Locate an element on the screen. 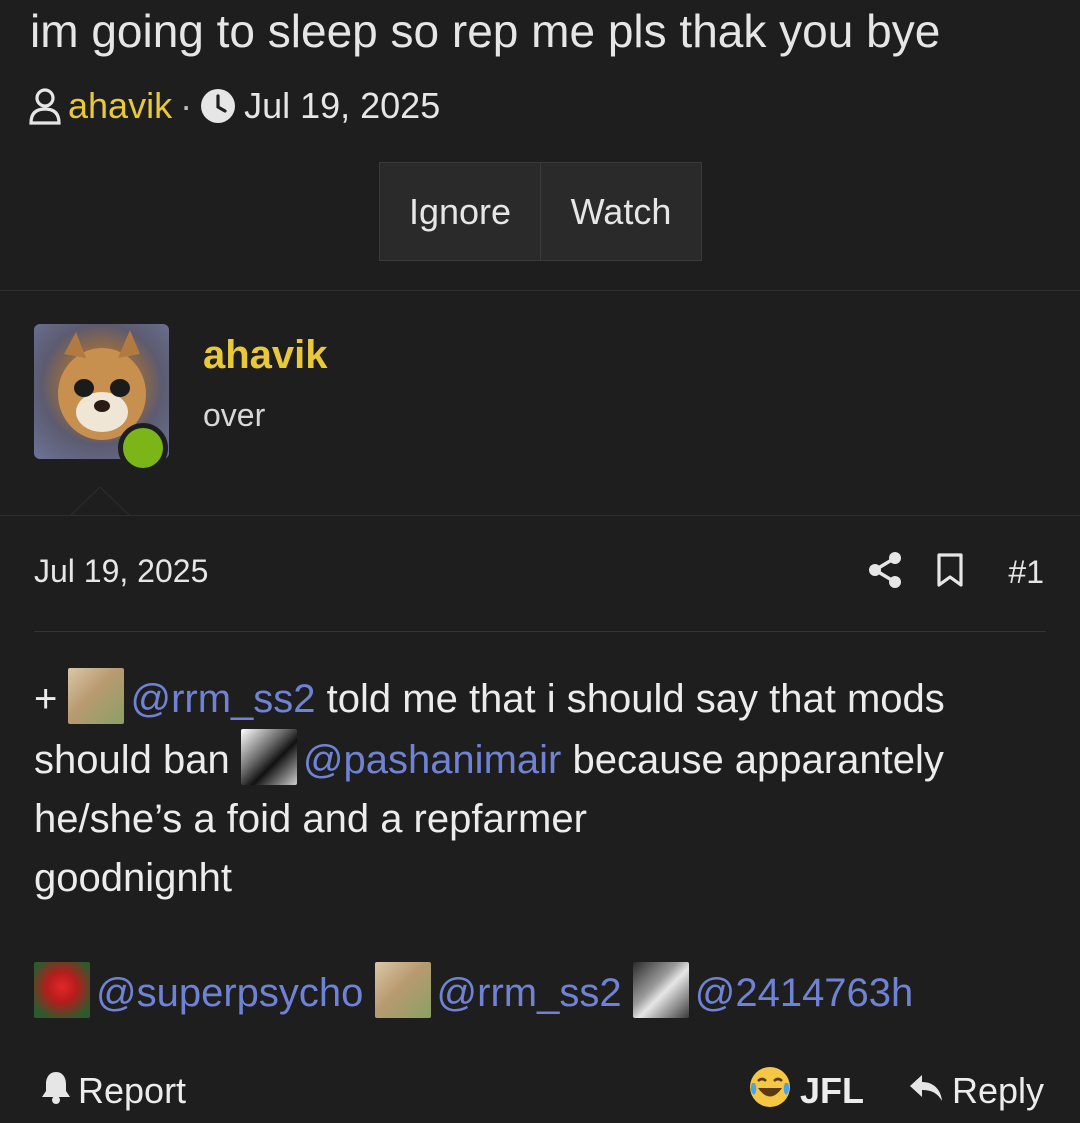 Image resolution: width=1080 pixels, height=1123 pixels. reply-button: Reply is located at coordinates (976, 1091).